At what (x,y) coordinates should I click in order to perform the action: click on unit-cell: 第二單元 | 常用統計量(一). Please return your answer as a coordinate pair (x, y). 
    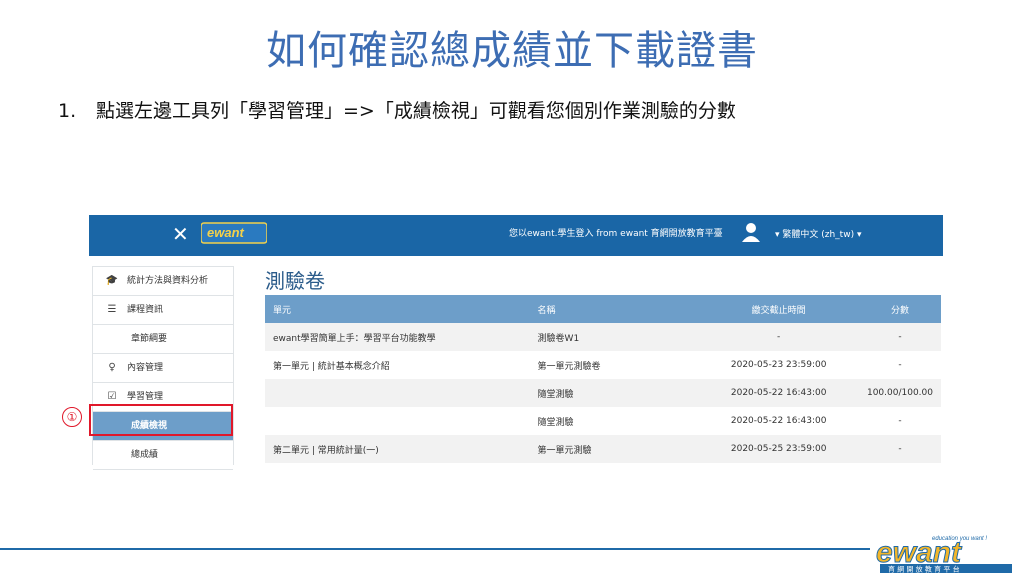
    Looking at the image, I should click on (397, 449).